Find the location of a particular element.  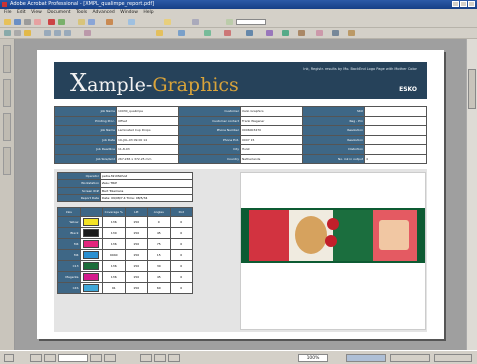

info-label: Job Name is located at coordinates (85, 130).